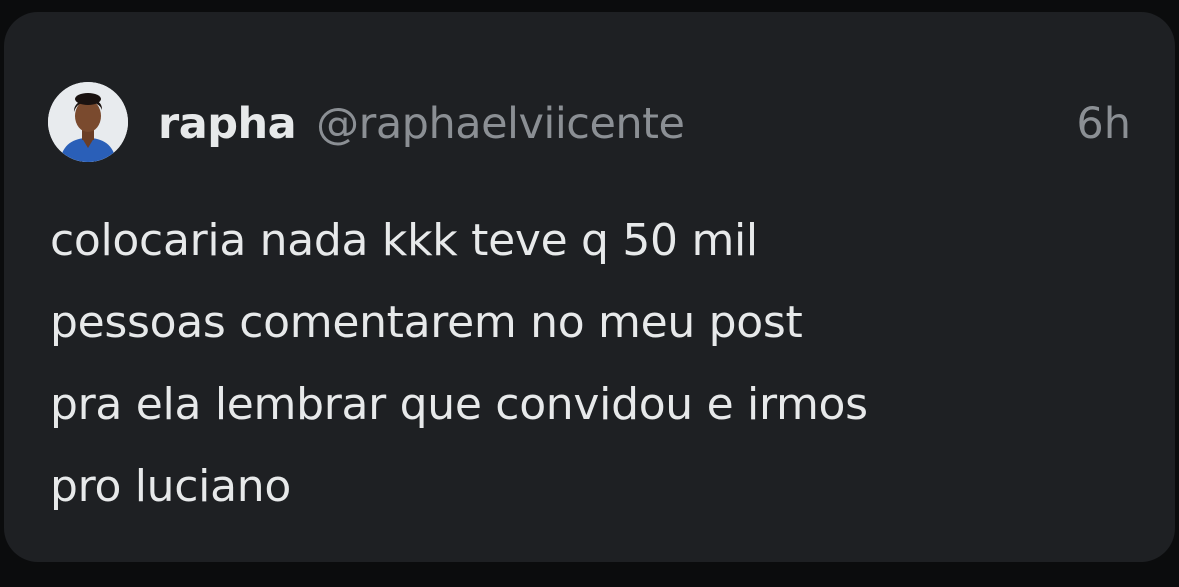  Describe the element at coordinates (170, 486) in the screenshot. I see `post-text-line: pro luciano` at that location.